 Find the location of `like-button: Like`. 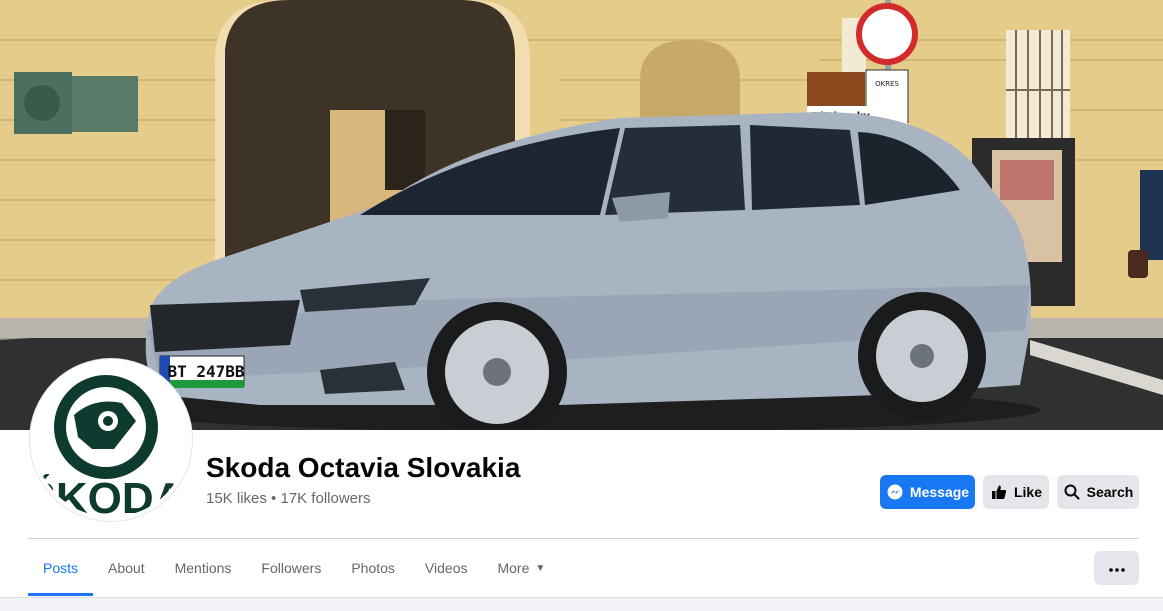

like-button: Like is located at coordinates (1016, 492).